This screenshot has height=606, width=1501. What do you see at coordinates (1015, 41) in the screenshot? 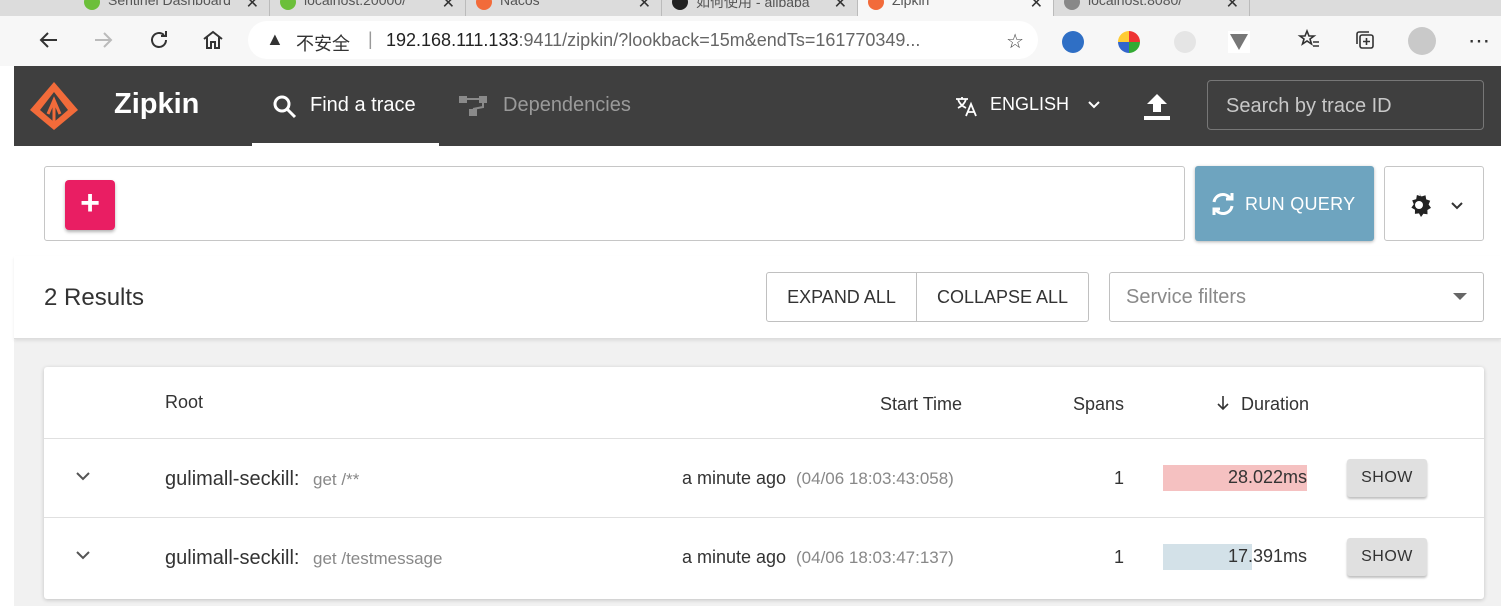
I see `add-favorite-icon: ☆` at bounding box center [1015, 41].